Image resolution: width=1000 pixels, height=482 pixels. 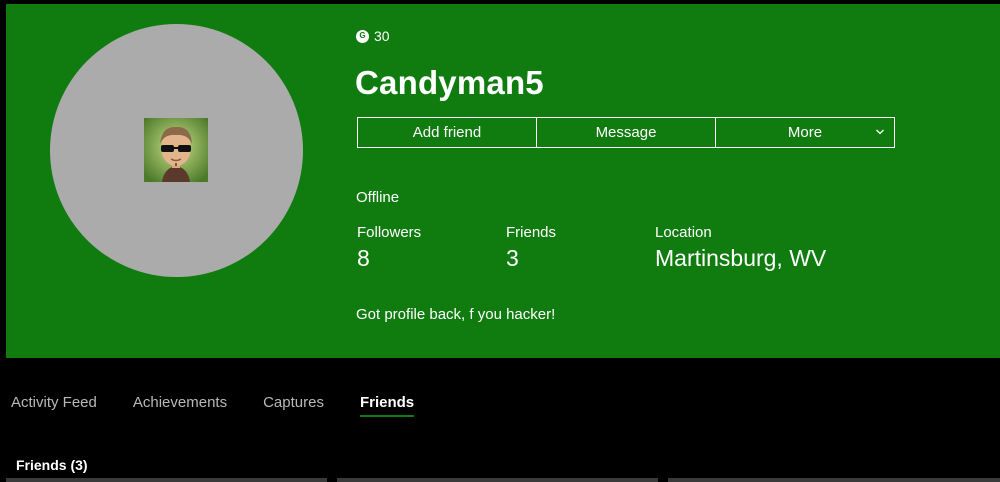 What do you see at coordinates (362, 36) in the screenshot?
I see `gamerscore-g-icon: G` at bounding box center [362, 36].